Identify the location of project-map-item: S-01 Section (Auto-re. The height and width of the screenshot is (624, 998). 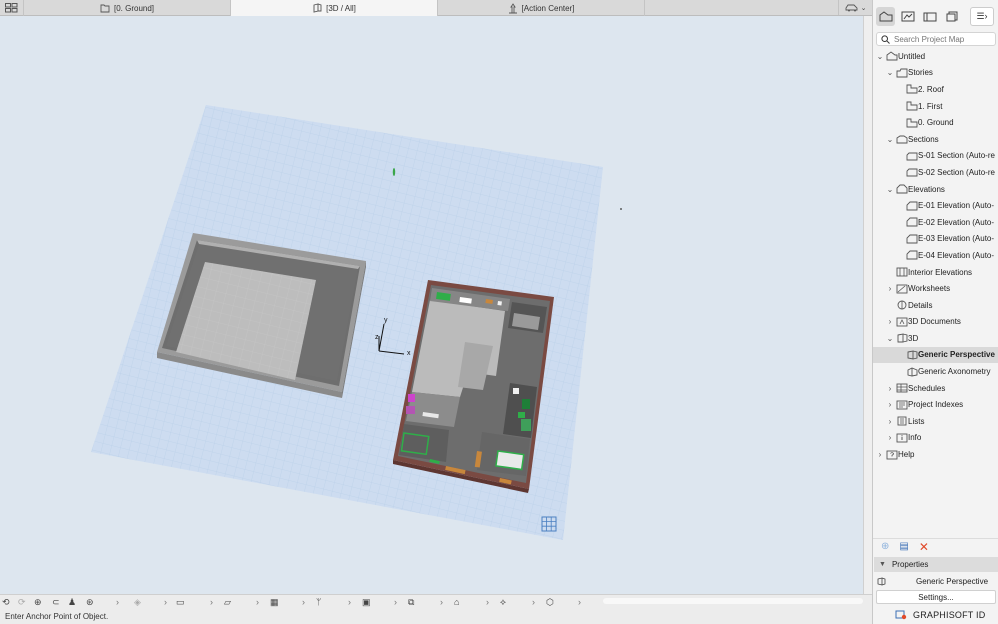
(935, 156).